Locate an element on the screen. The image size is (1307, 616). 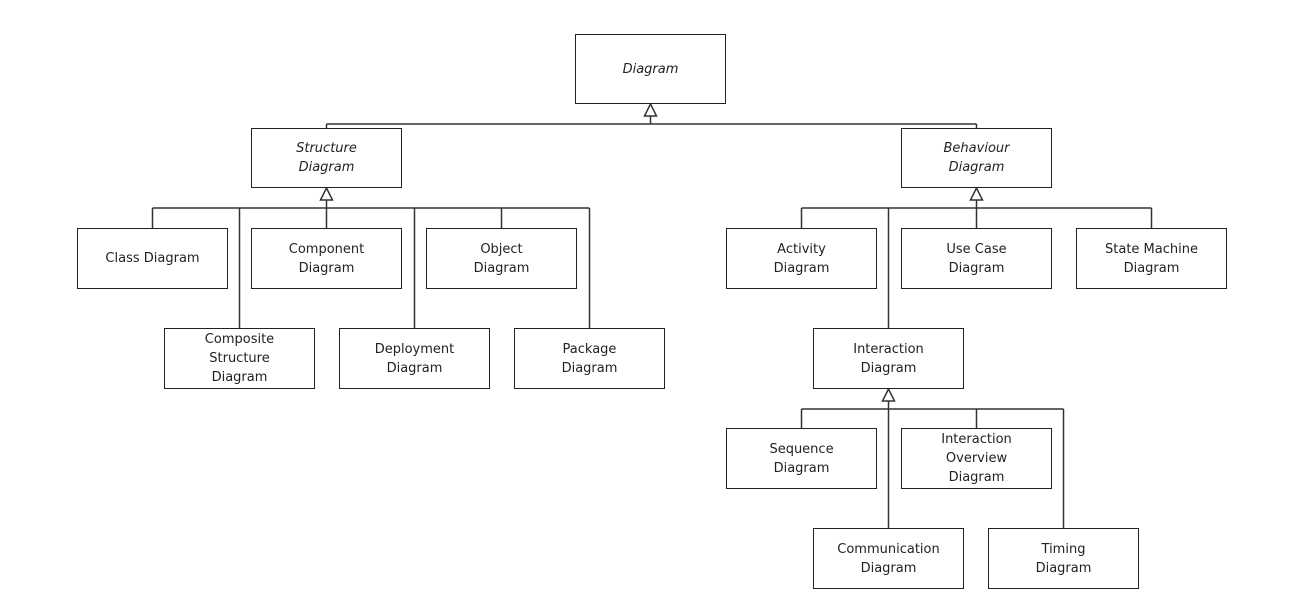
node-activity: Activity Diagram is located at coordinates (801, 258).